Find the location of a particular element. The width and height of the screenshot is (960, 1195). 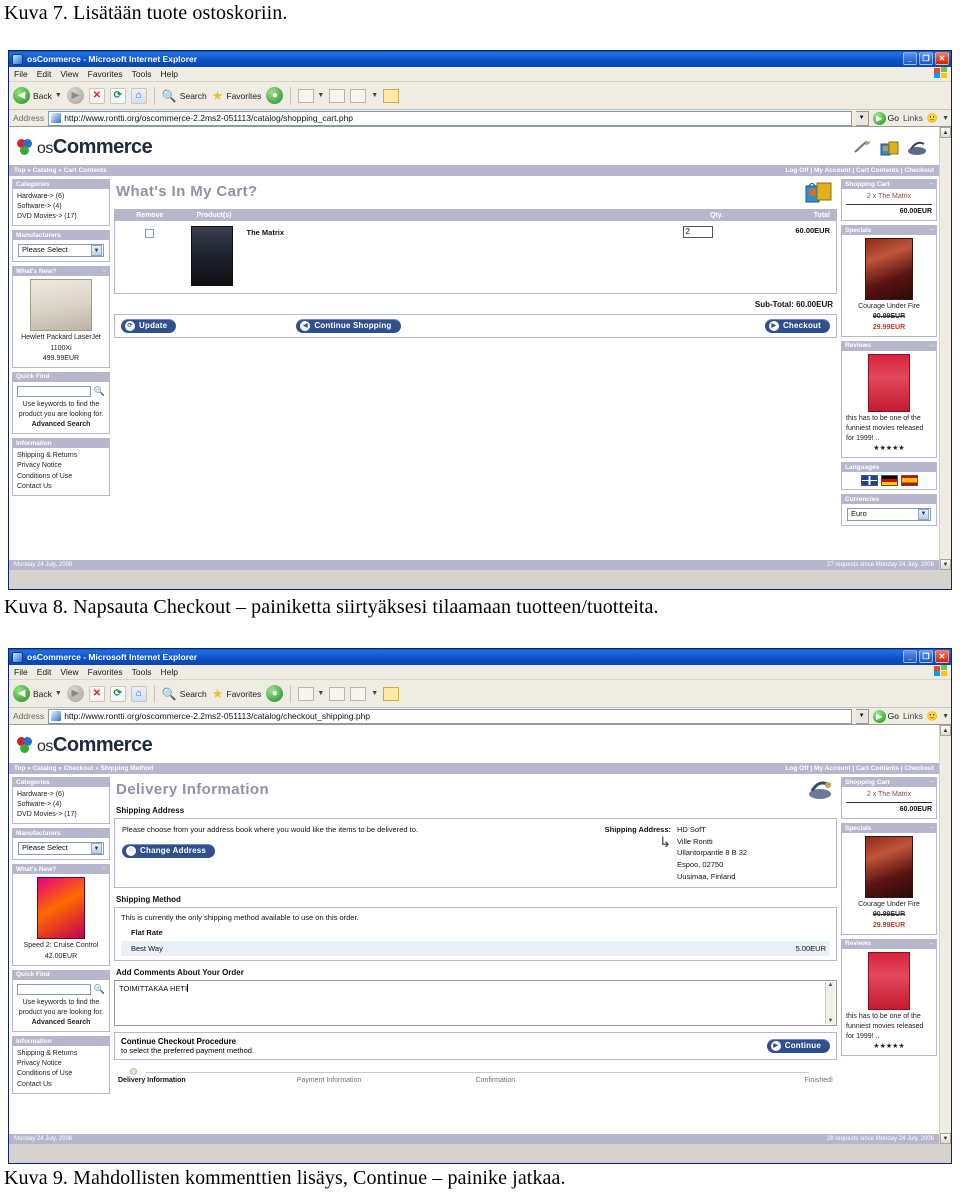

print-icon is located at coordinates (337, 95).